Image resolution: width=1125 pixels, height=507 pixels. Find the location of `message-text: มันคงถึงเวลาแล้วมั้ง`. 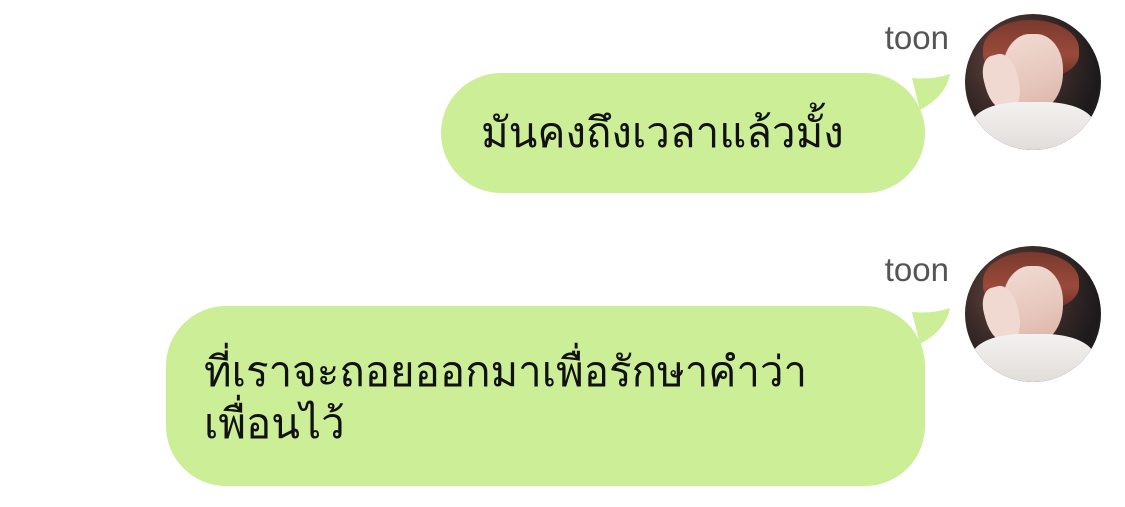

message-text: มันคงถึงเวลาแล้วมั้ง is located at coordinates (662, 132).